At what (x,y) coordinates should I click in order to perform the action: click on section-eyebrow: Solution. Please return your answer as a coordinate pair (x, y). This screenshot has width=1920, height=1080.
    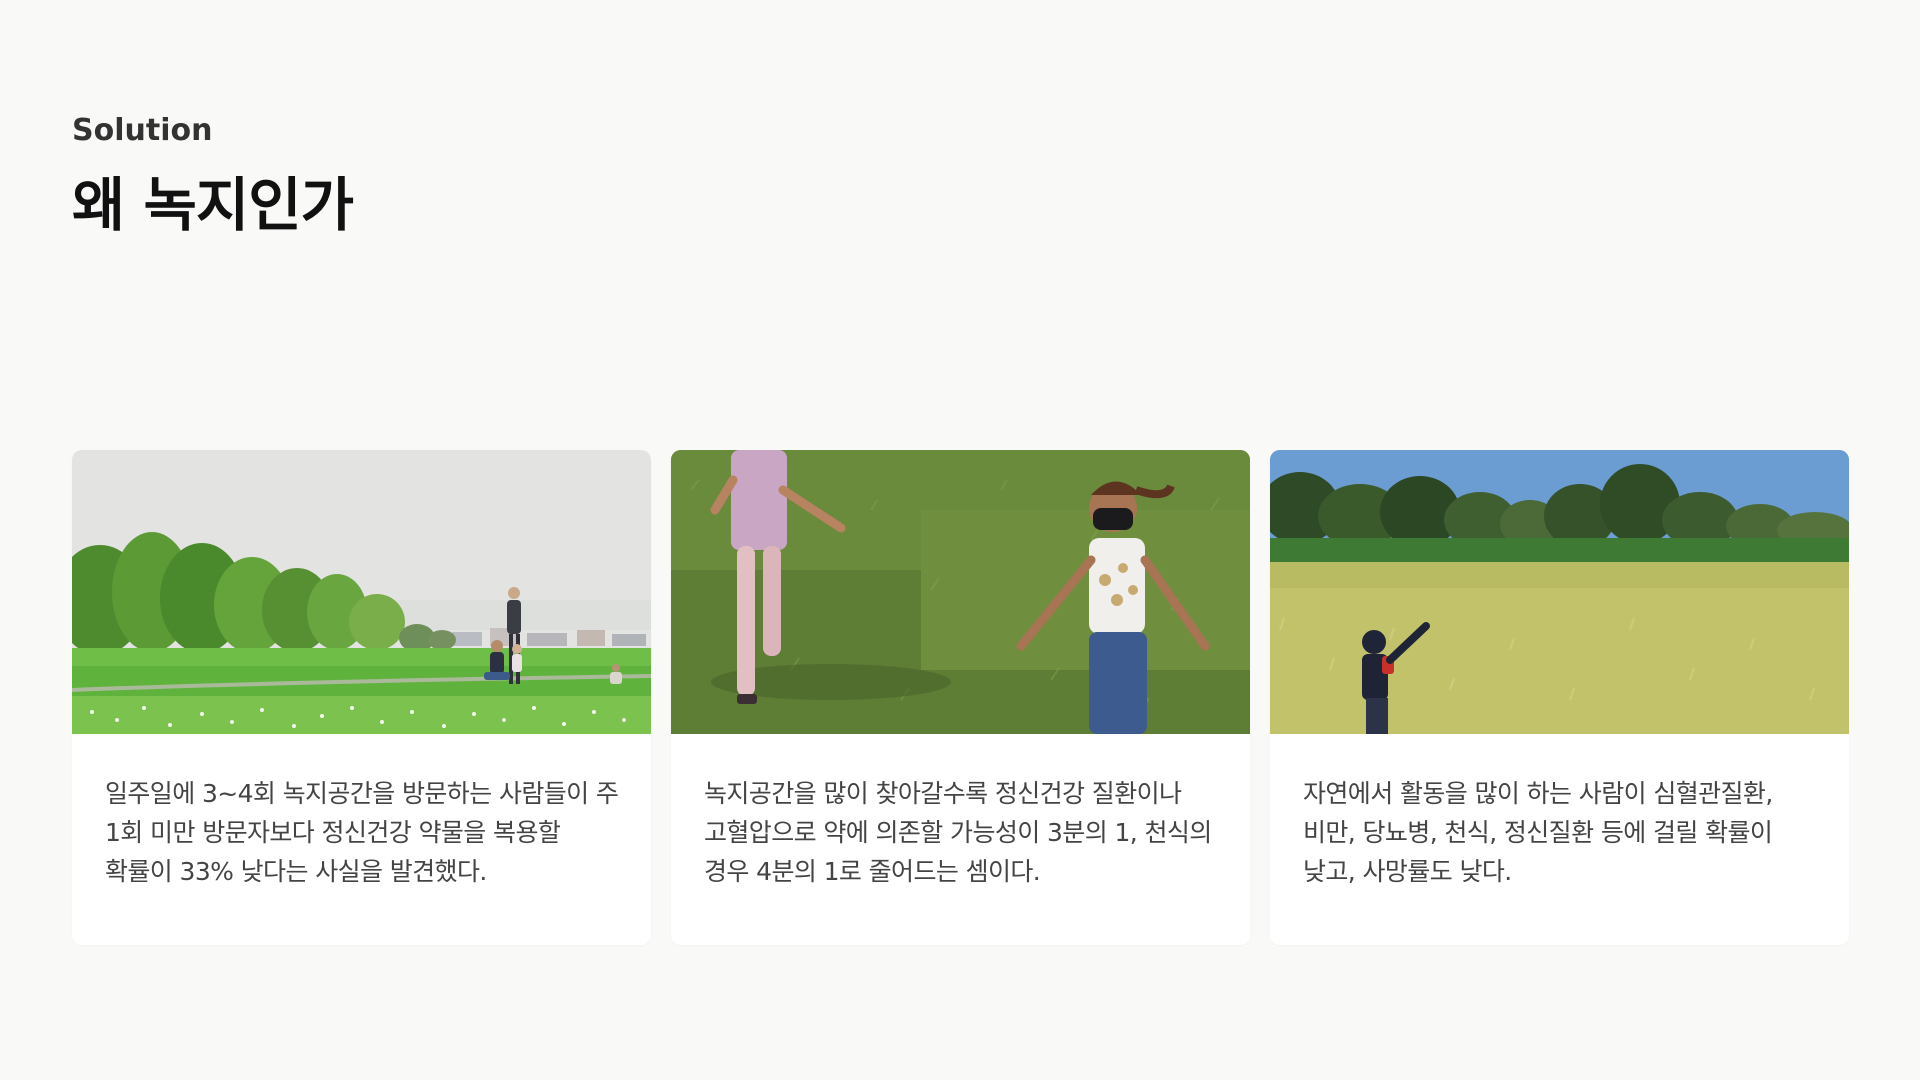
    Looking at the image, I should click on (142, 130).